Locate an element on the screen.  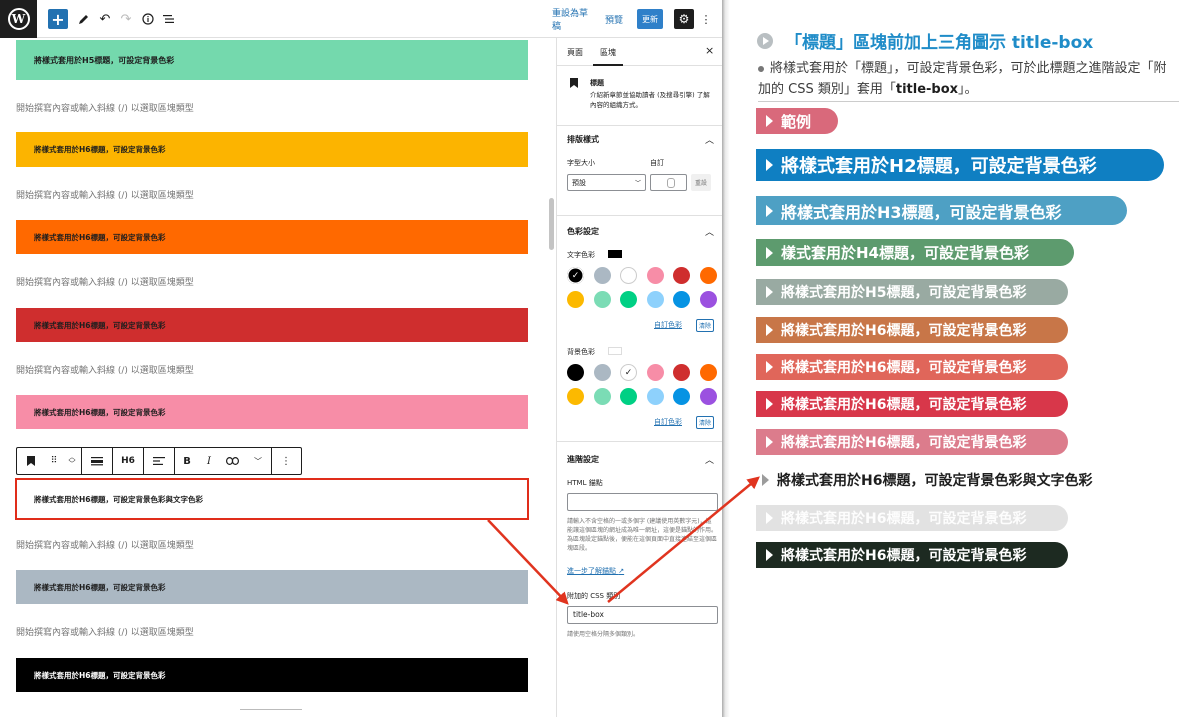
triangle-icon is located at coordinates (765, 480).